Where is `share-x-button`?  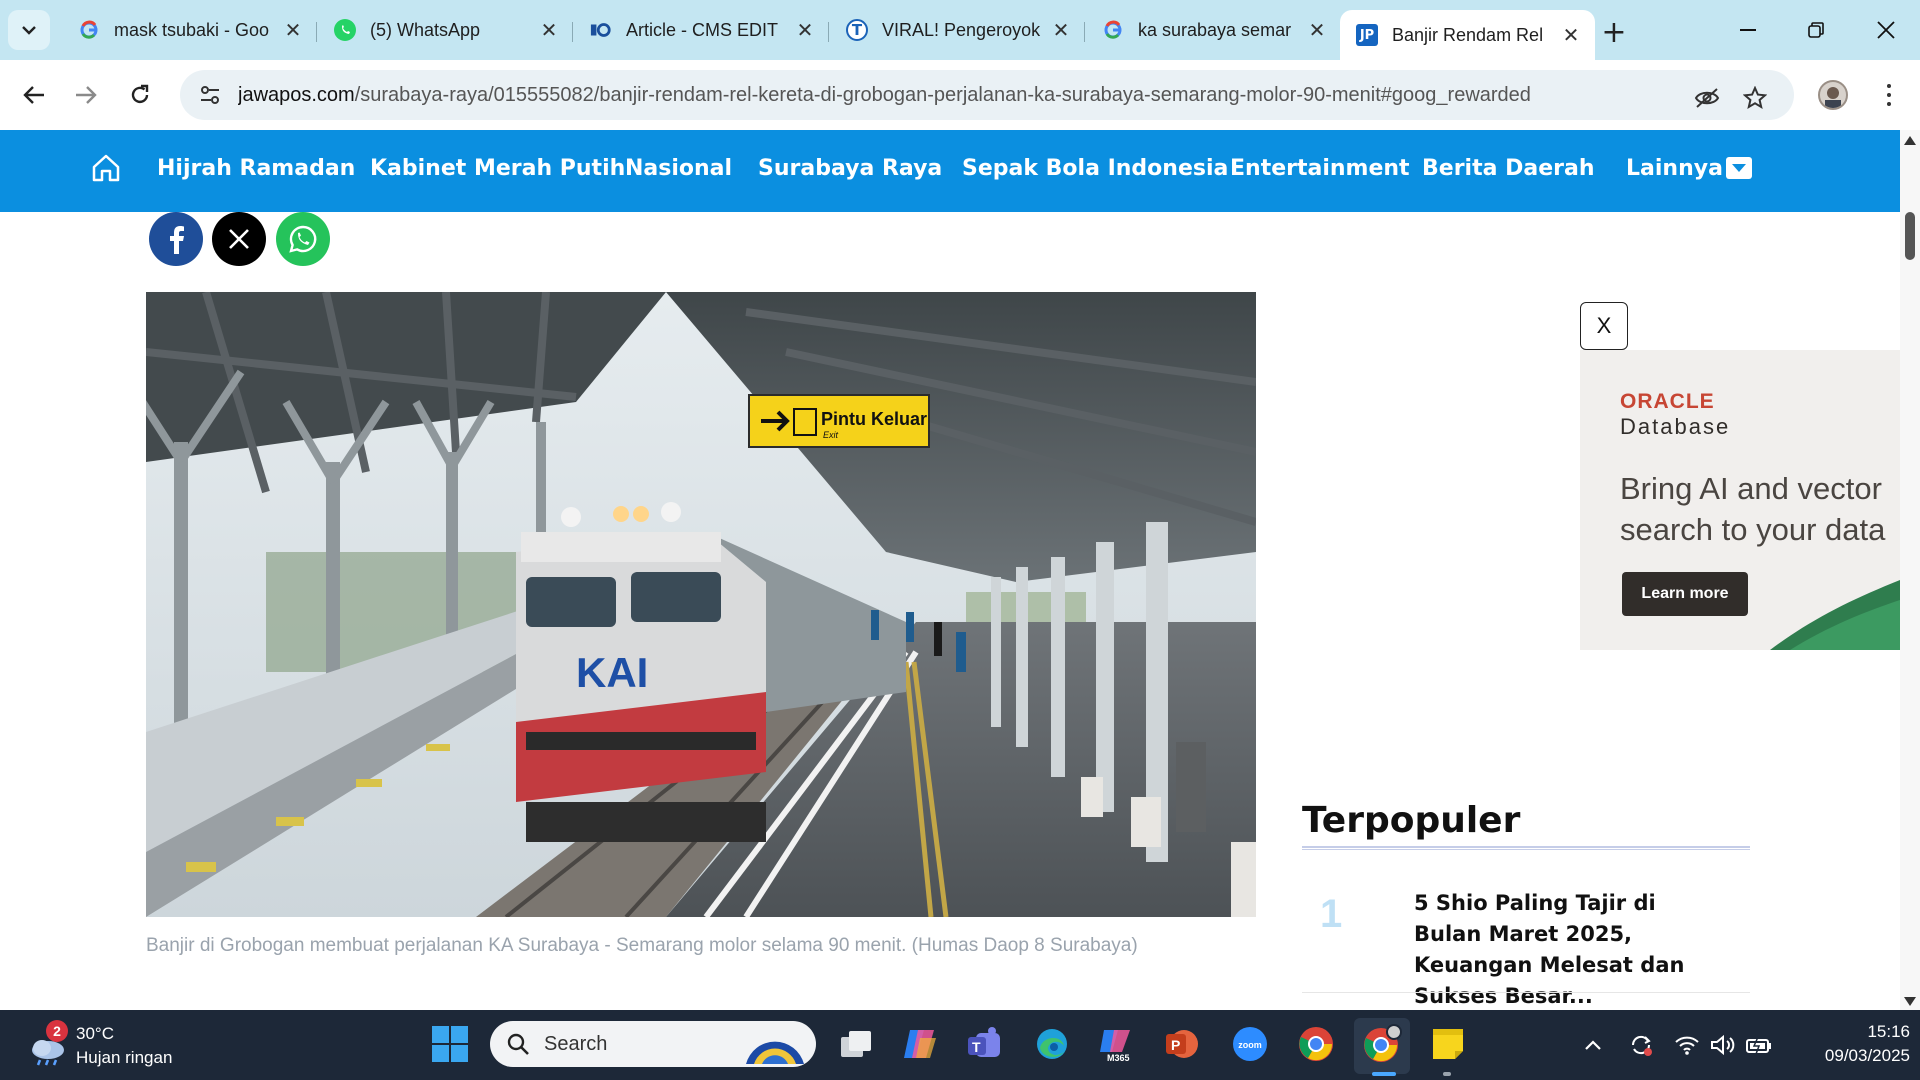 share-x-button is located at coordinates (239, 239).